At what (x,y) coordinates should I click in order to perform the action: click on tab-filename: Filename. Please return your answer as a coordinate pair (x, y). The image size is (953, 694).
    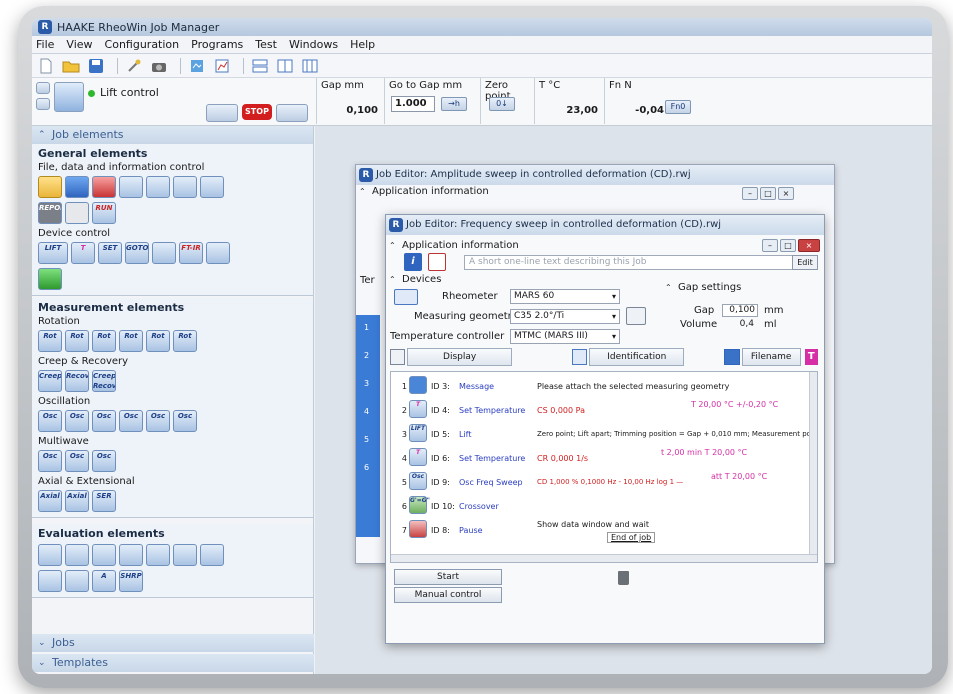
    Looking at the image, I should click on (771, 357).